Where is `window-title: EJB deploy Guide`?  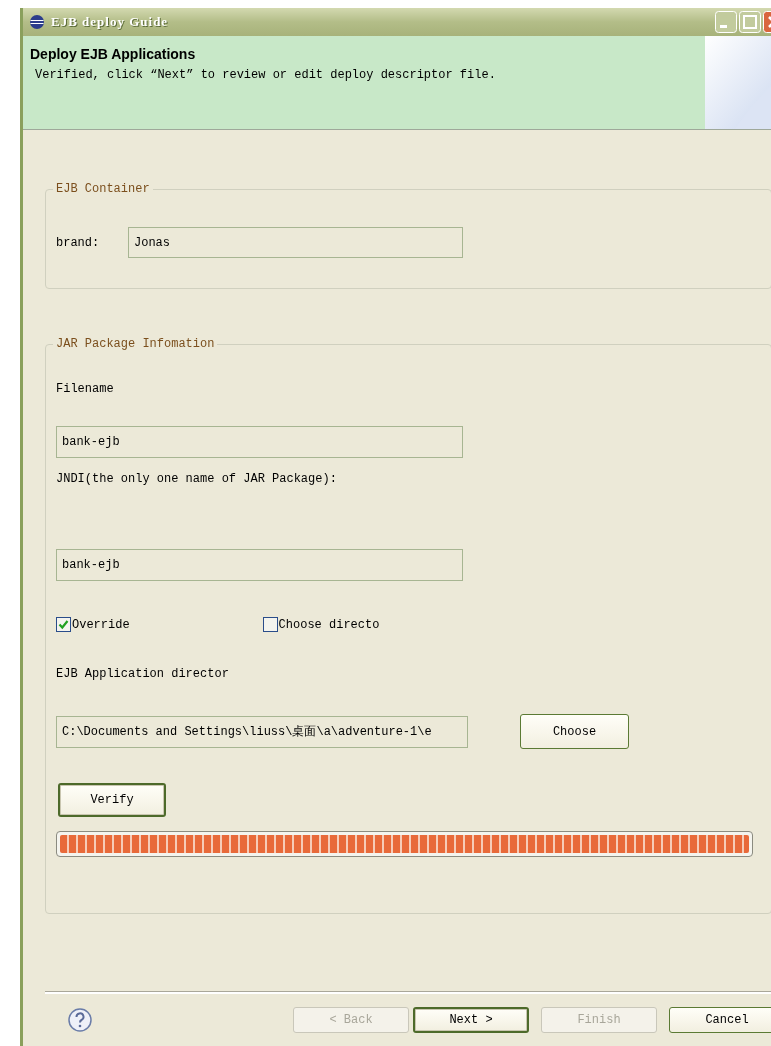 window-title: EJB deploy Guide is located at coordinates (110, 22).